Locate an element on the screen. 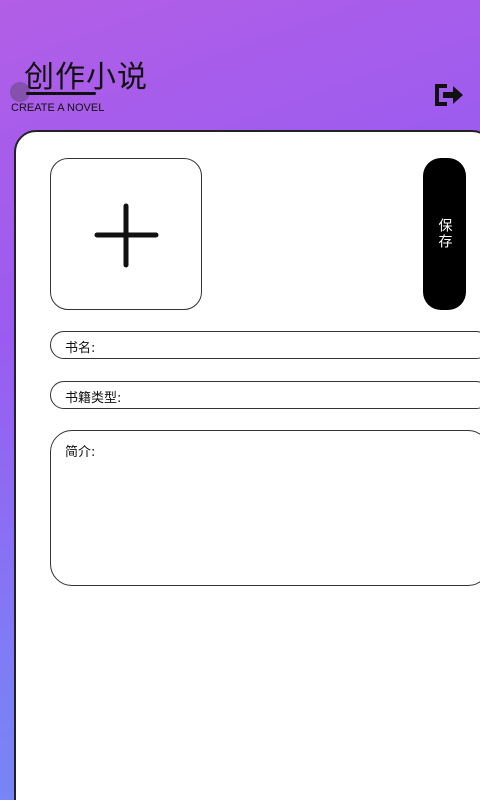  page-title: 创作小说 is located at coordinates (86, 77).